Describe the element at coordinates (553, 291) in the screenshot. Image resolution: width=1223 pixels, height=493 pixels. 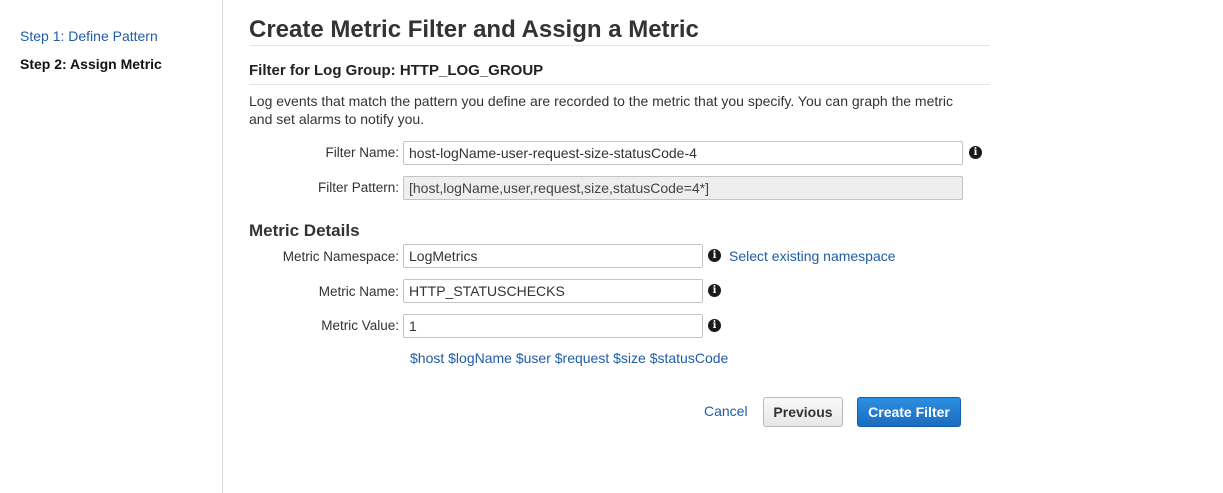
I see `metric-name-input` at that location.